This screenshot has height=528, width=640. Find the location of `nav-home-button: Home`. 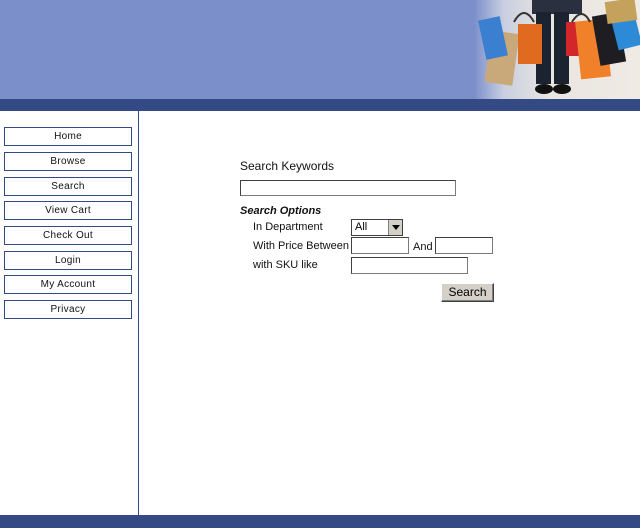

nav-home-button: Home is located at coordinates (68, 136).